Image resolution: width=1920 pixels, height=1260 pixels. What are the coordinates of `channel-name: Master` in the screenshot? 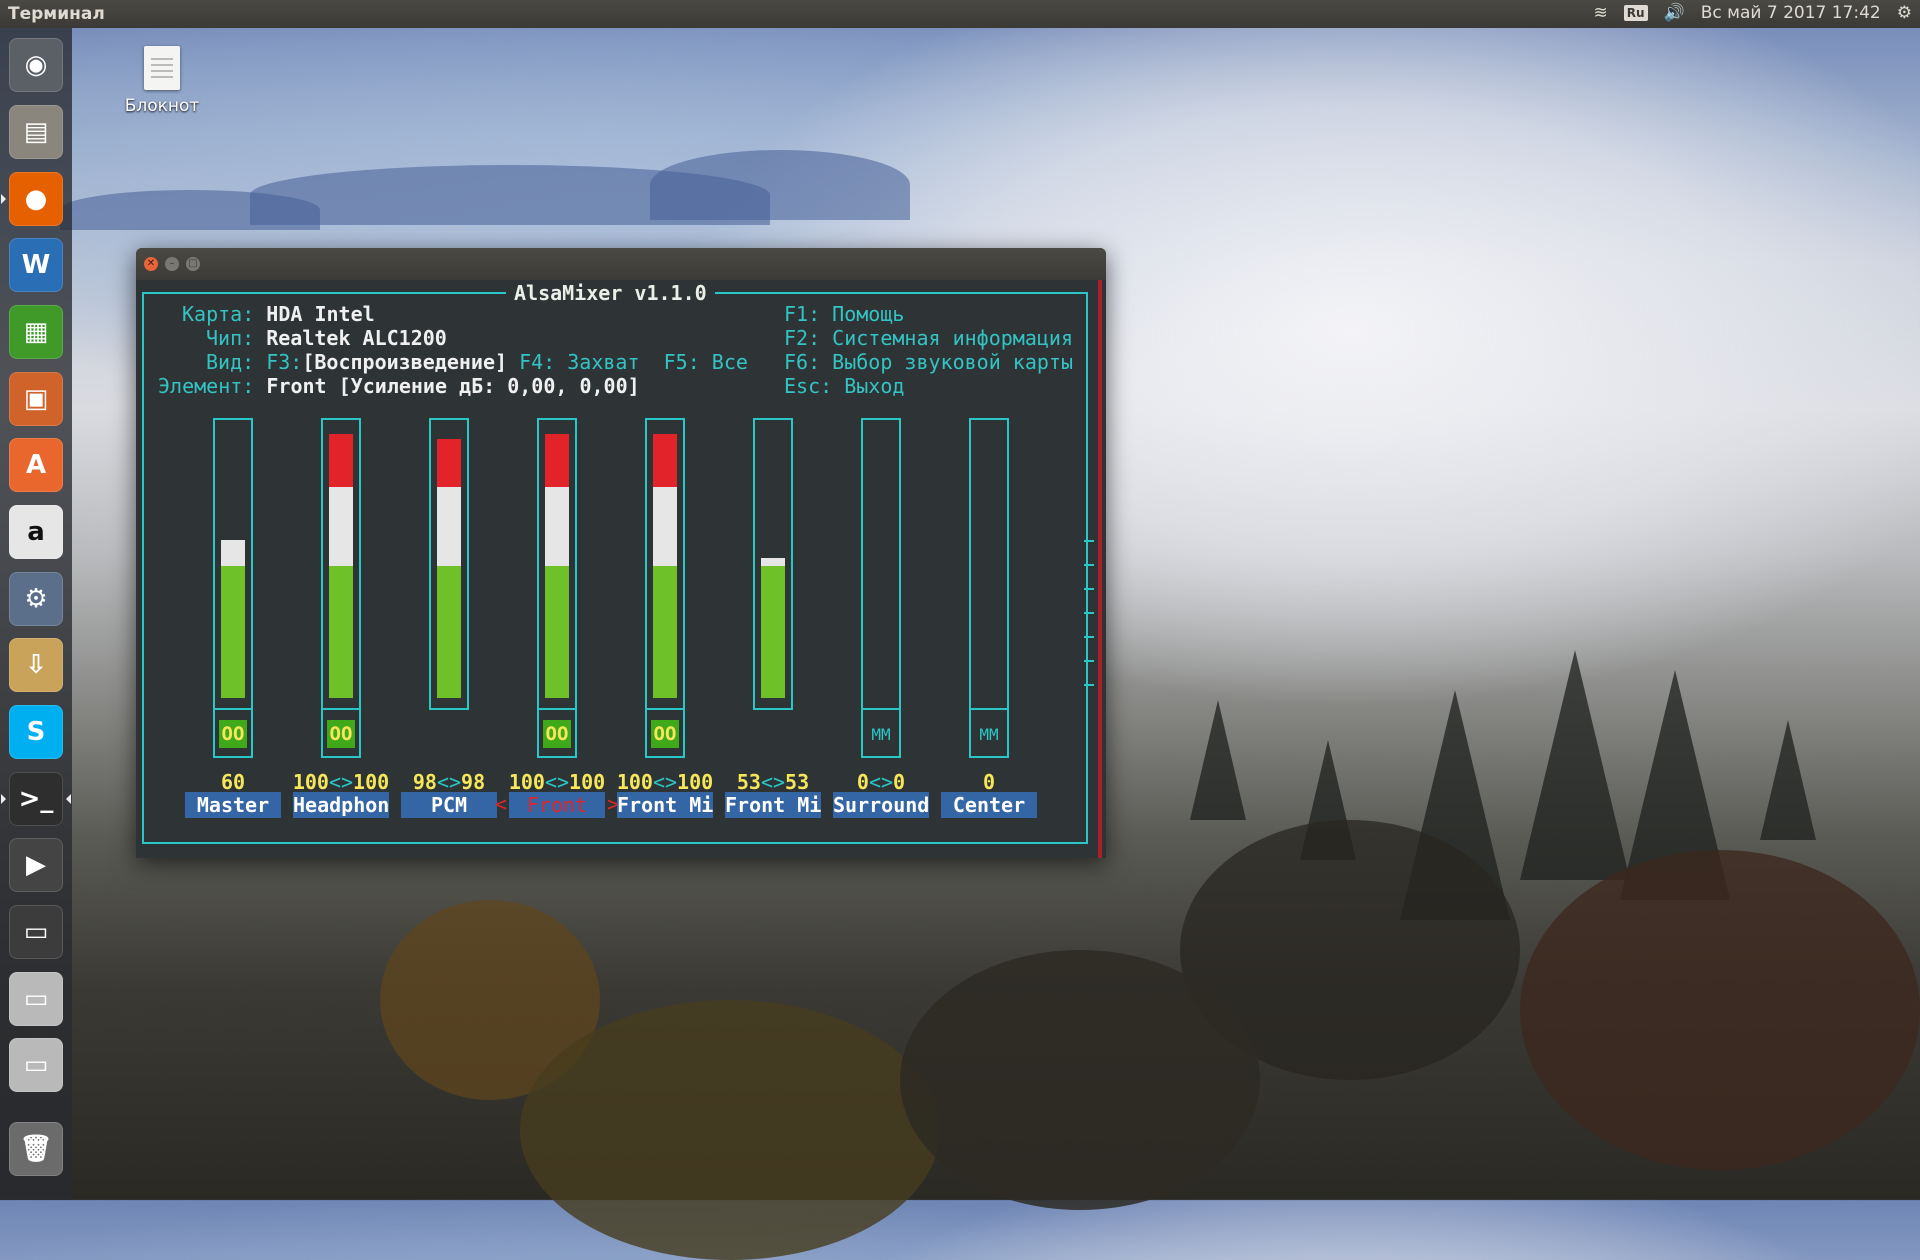 It's located at (233, 805).